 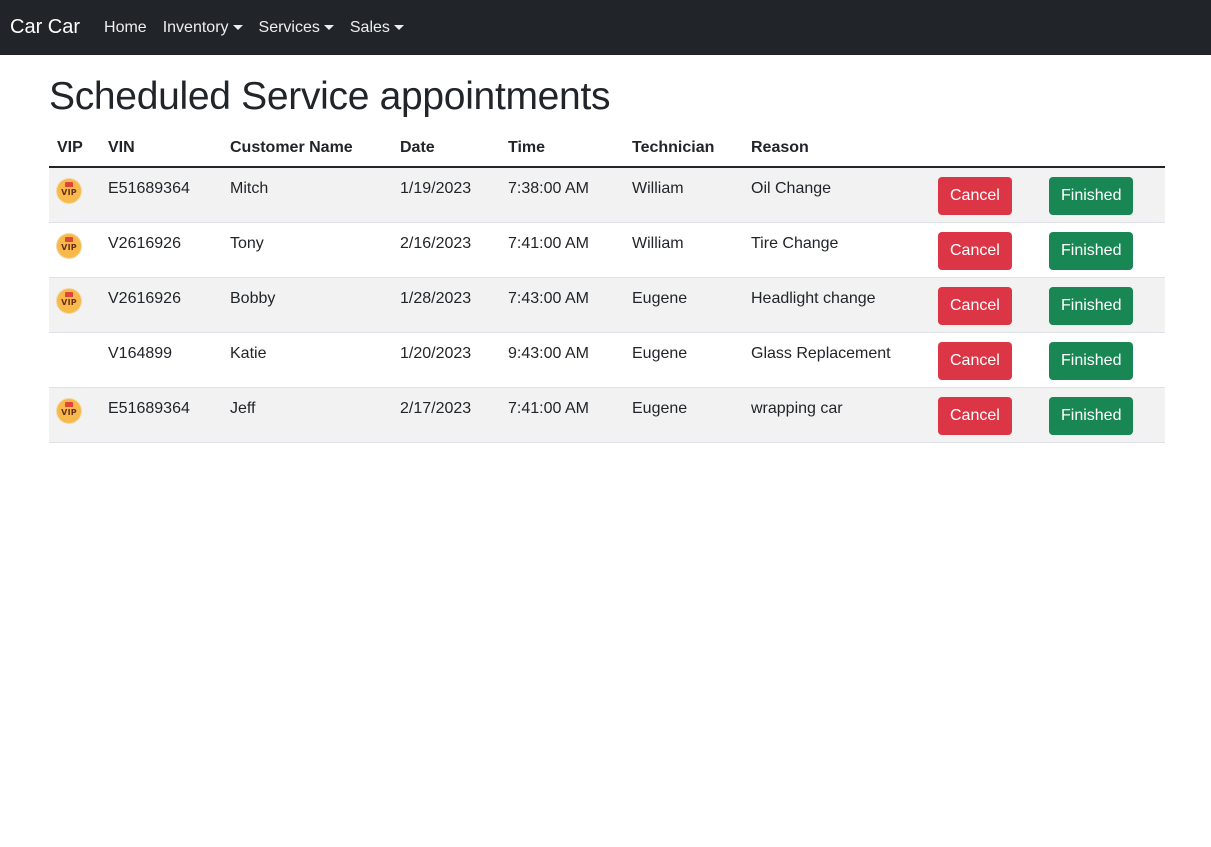 I want to click on nav-inventory-dropdown: Inventory, so click(x=203, y=28).